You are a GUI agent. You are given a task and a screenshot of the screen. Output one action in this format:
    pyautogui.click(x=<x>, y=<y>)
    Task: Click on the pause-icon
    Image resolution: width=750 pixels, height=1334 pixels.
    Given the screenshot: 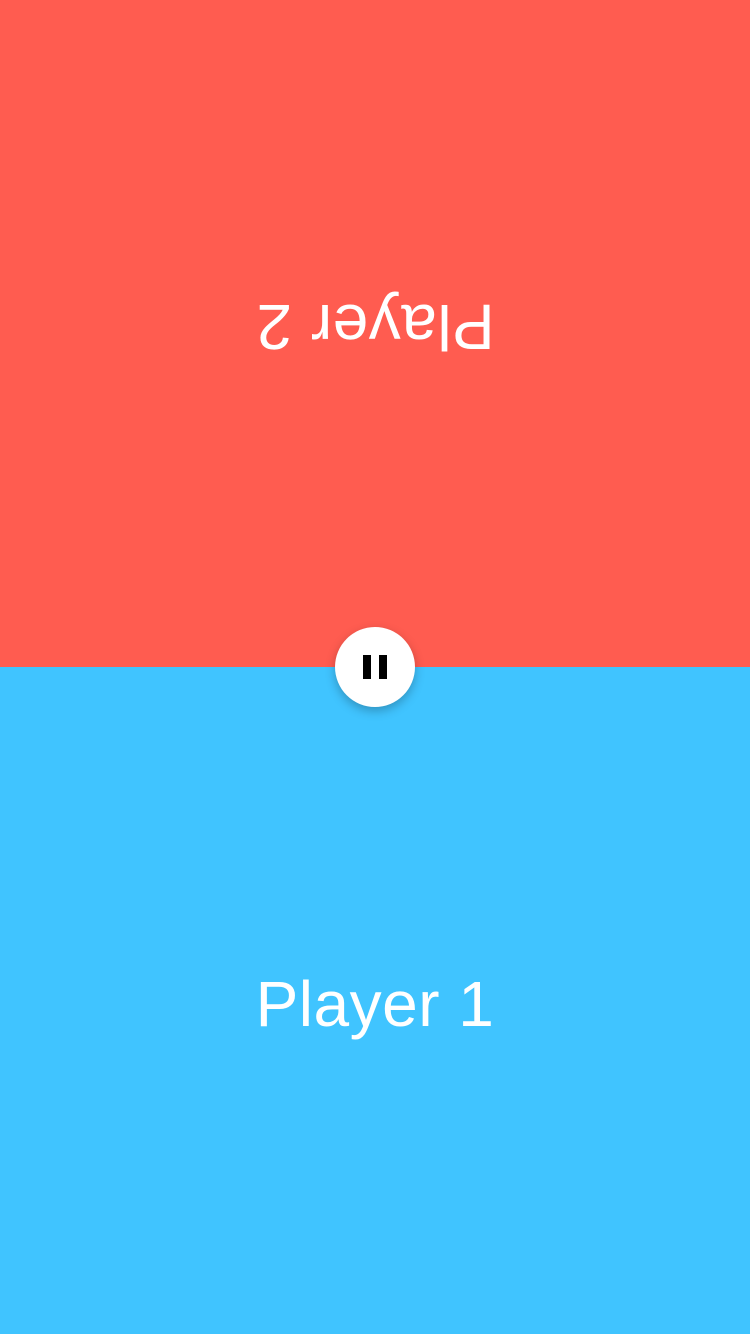 What is the action you would take?
    pyautogui.click(x=375, y=667)
    